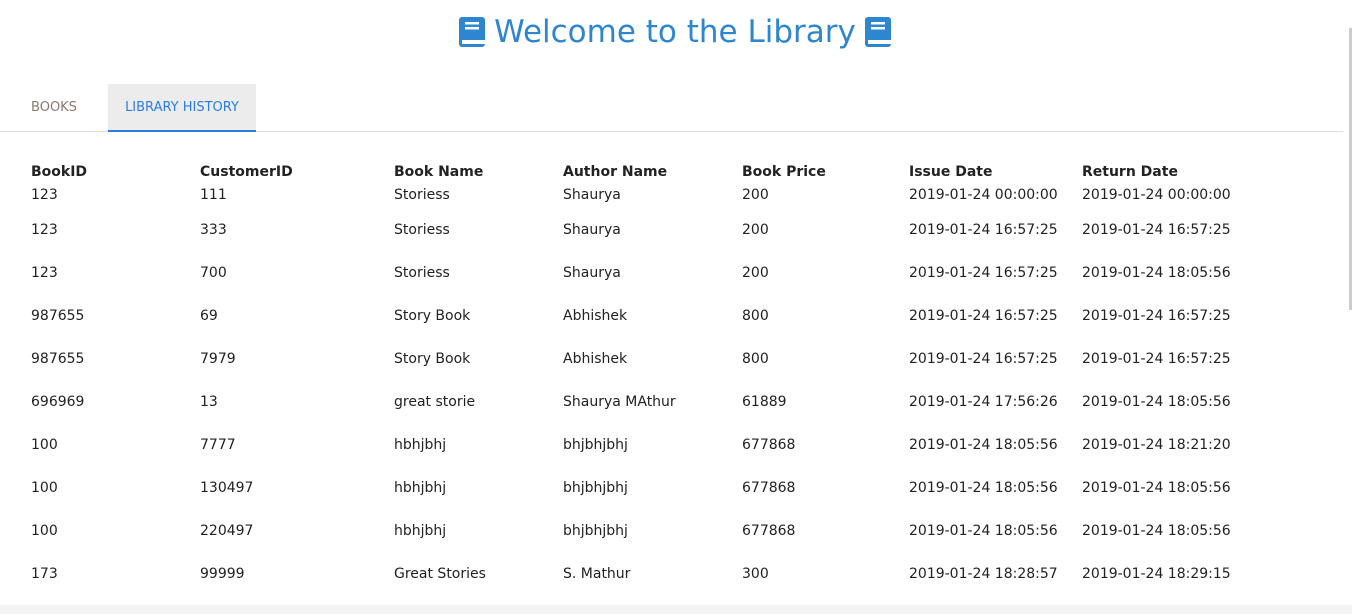  I want to click on title-text: Welcome to the Library, so click(675, 32).